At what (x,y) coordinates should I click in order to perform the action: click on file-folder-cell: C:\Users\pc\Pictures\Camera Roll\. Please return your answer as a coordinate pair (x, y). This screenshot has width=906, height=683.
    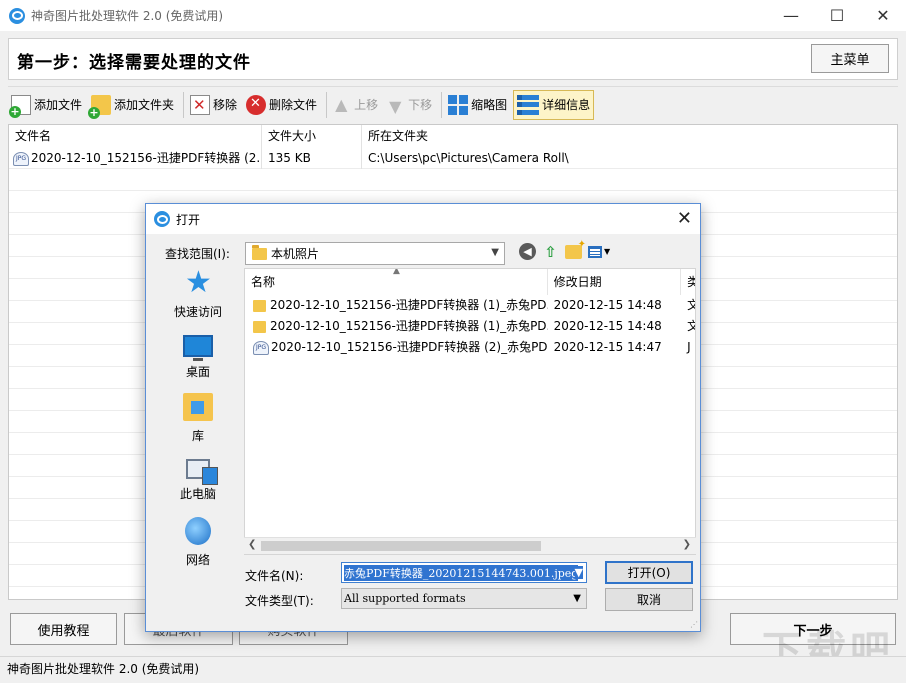
    Looking at the image, I should click on (468, 158).